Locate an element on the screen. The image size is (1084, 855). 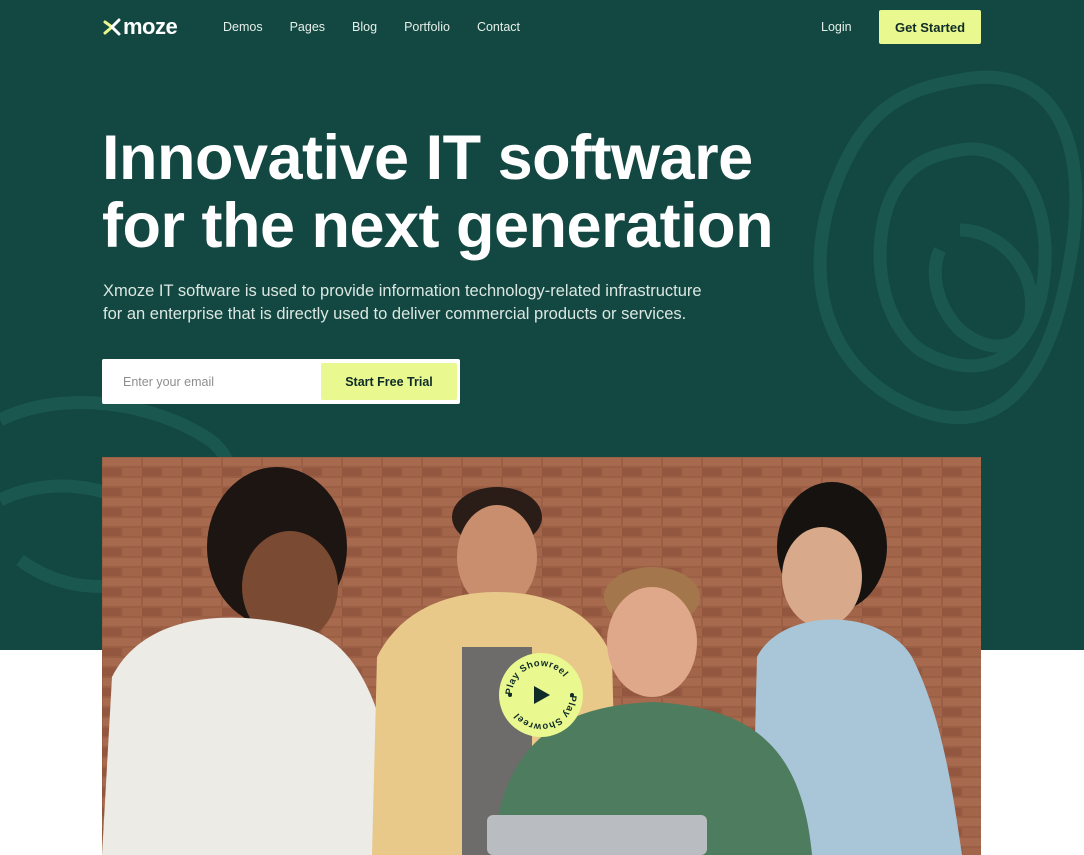
svg-text: Play Showreel is located at coordinates (545, 714).